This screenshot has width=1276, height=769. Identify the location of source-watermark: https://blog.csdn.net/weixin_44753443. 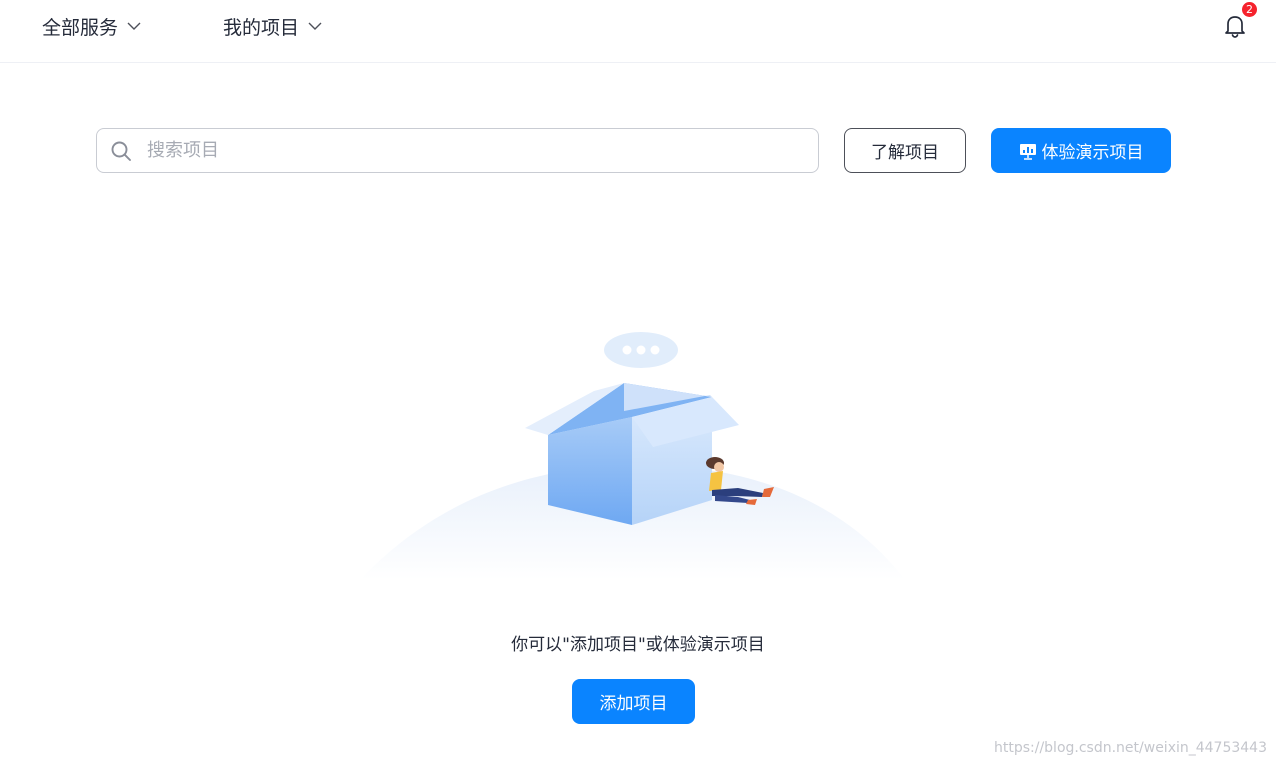
(1130, 748).